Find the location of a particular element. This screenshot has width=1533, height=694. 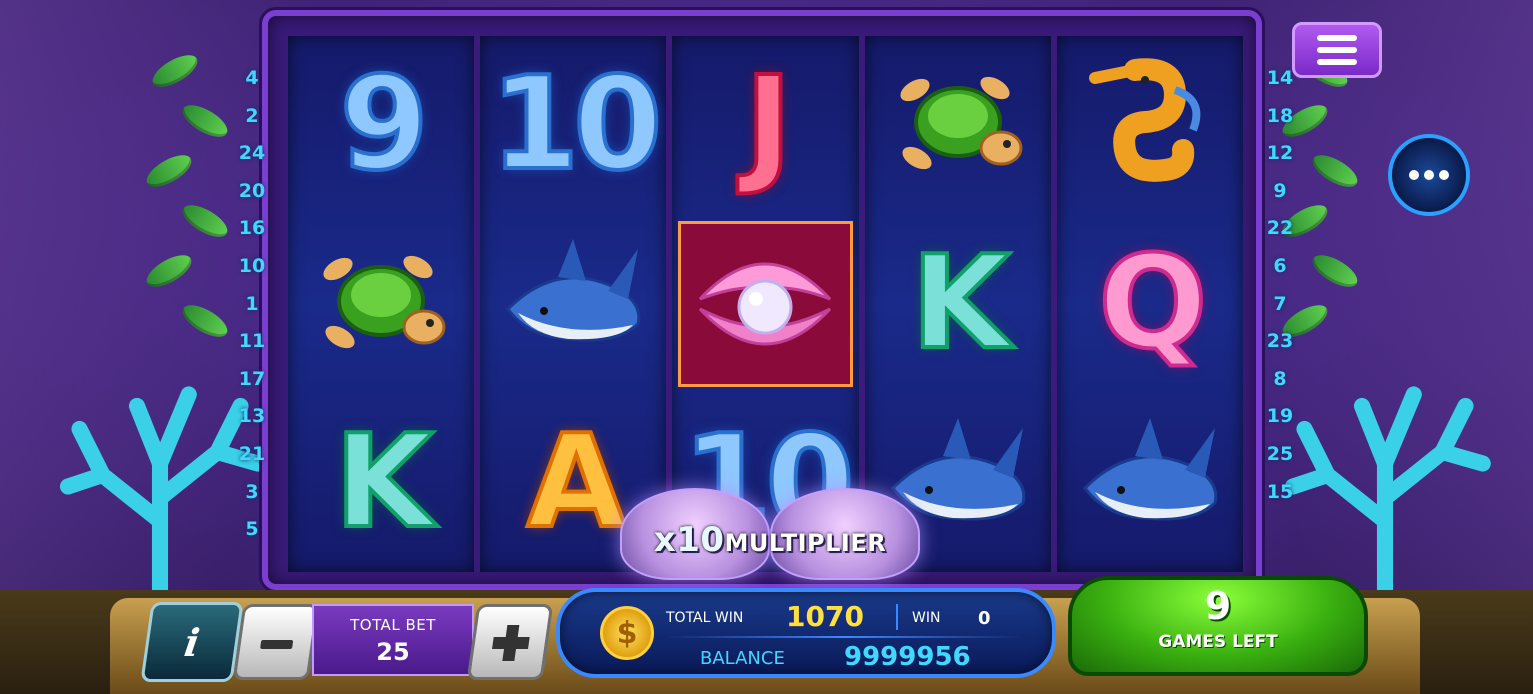

win-panel: $ TOTAL WIN 1070 WIN 0 BALANCE 9999956 is located at coordinates (806, 633).